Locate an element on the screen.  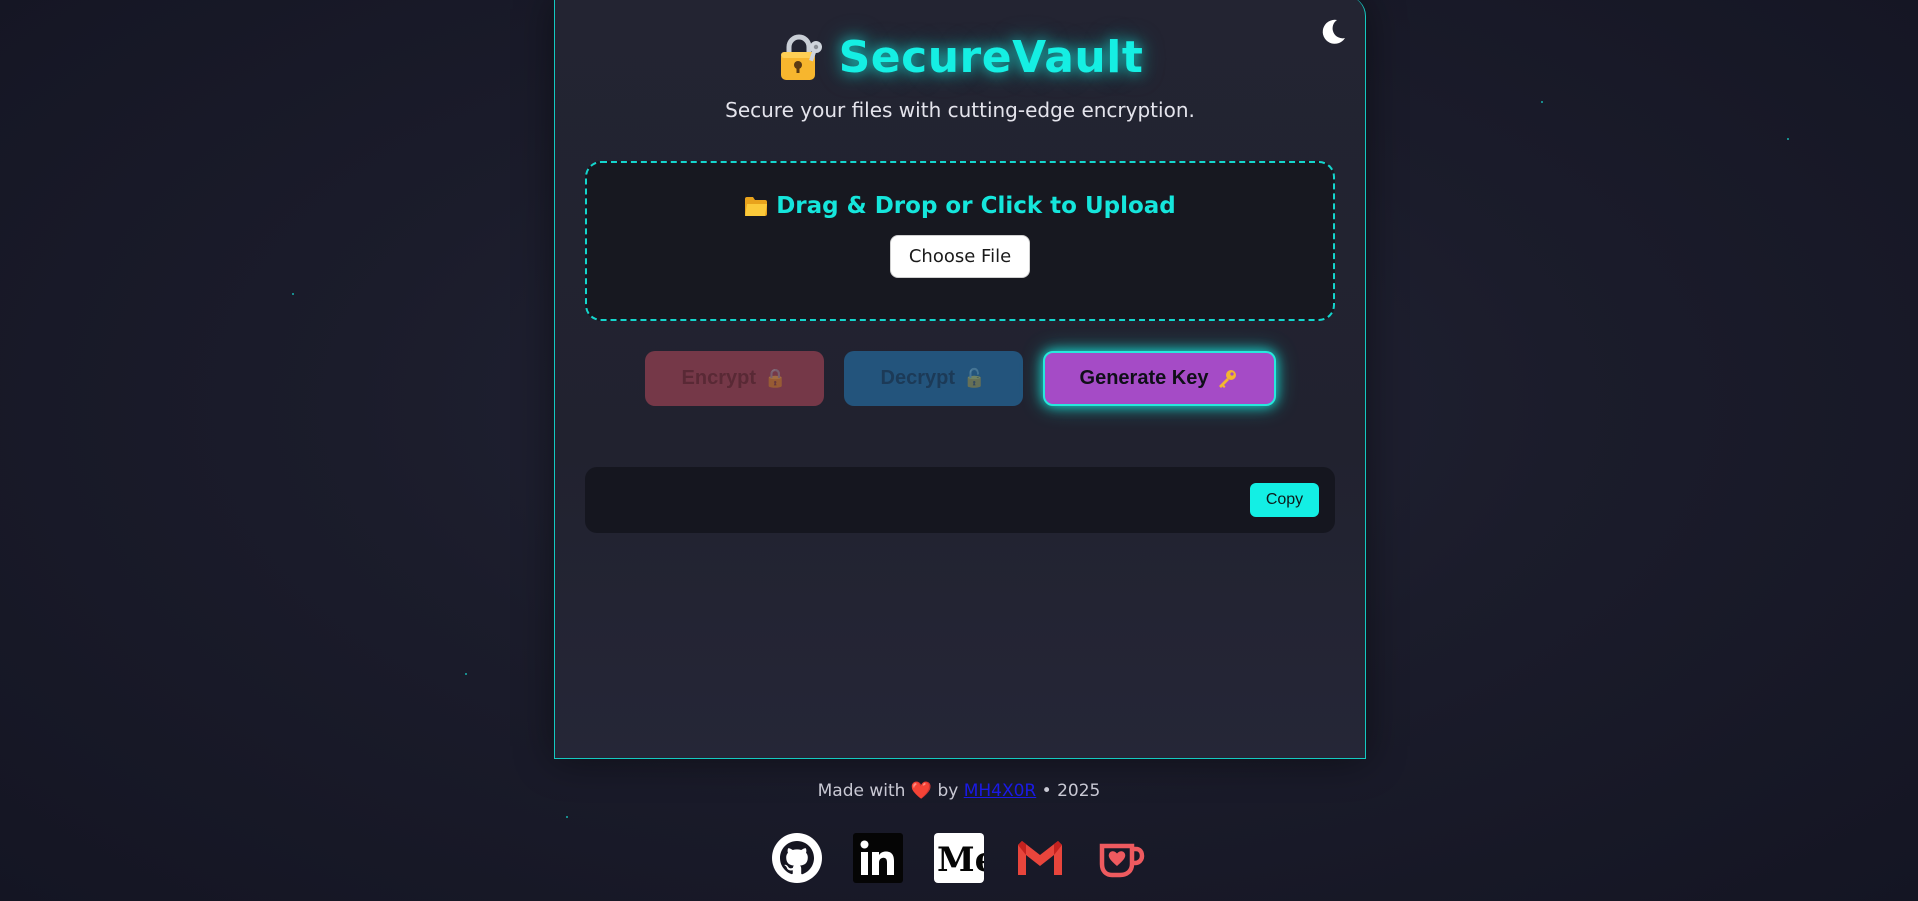
copy-button: Copy is located at coordinates (1284, 500).